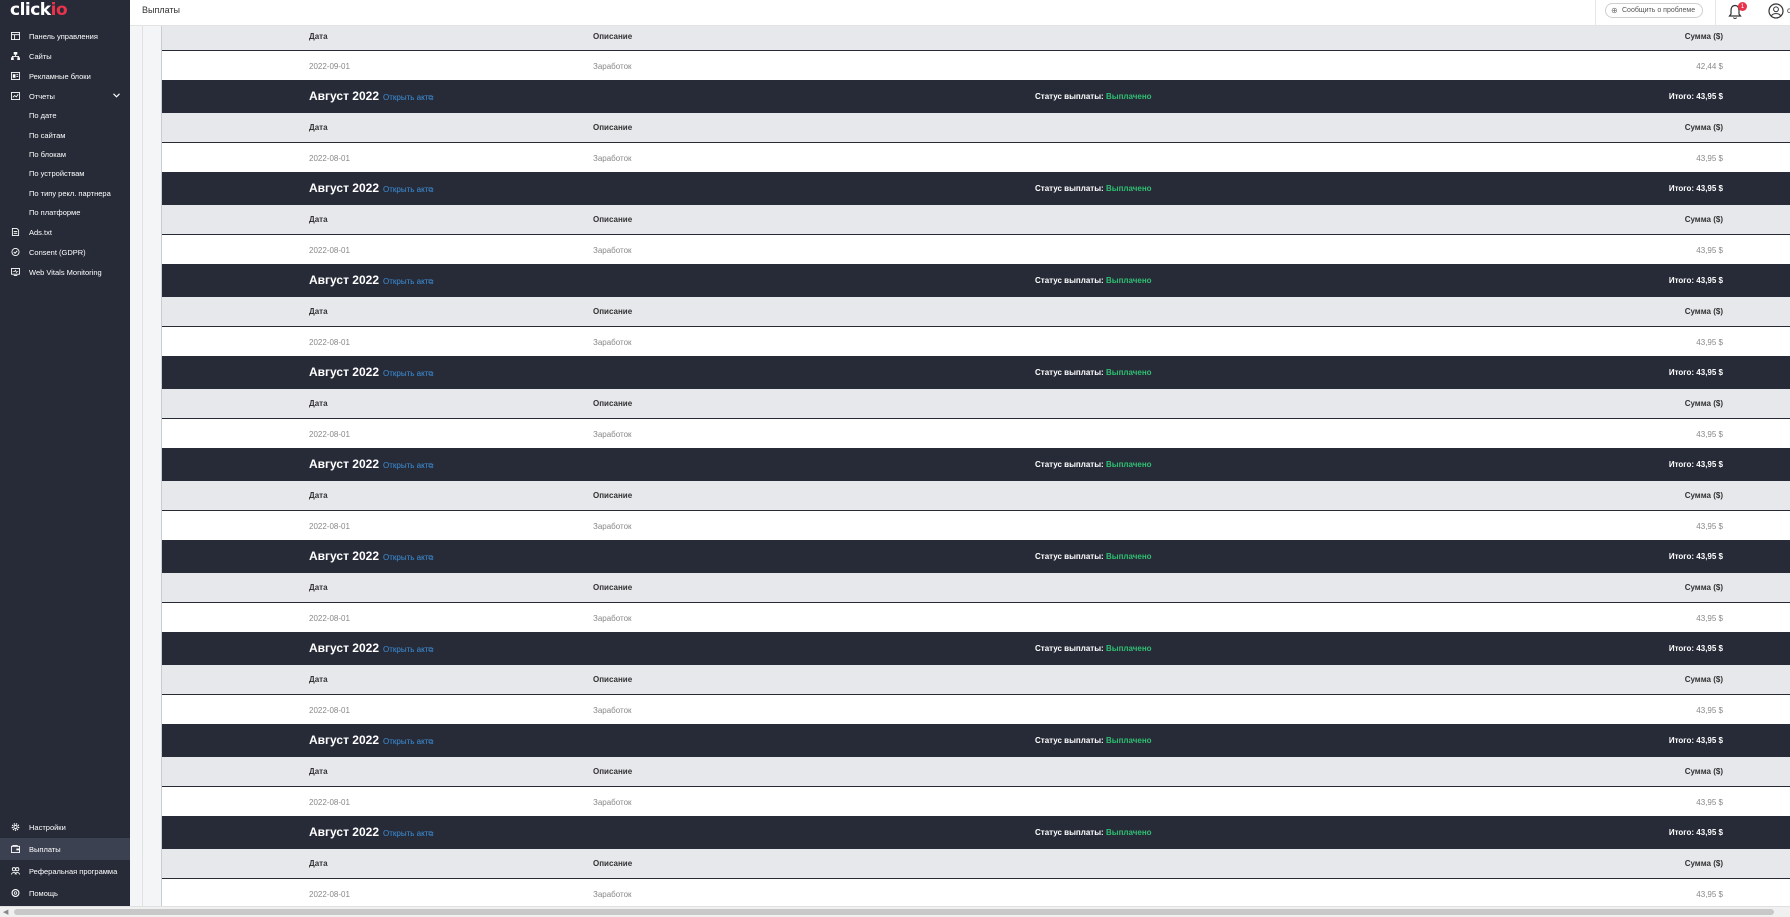  I want to click on scrollbar-thumb, so click(894, 912).